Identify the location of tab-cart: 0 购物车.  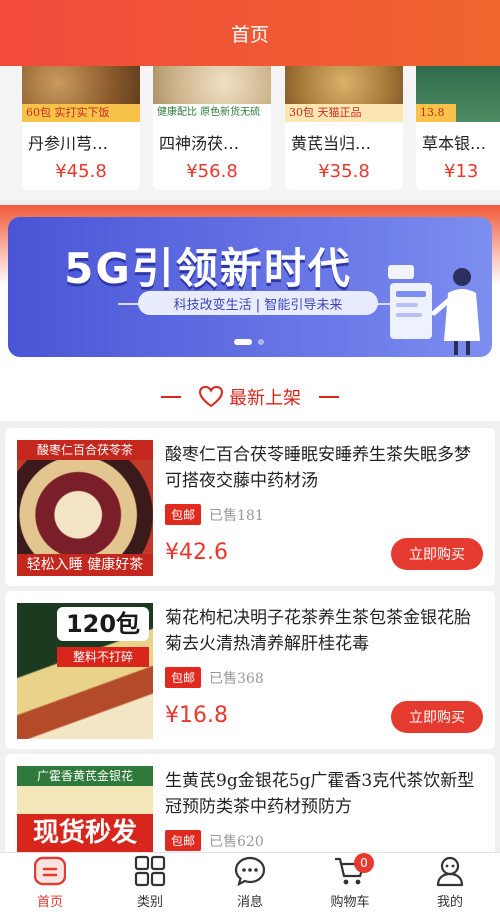
(350, 883).